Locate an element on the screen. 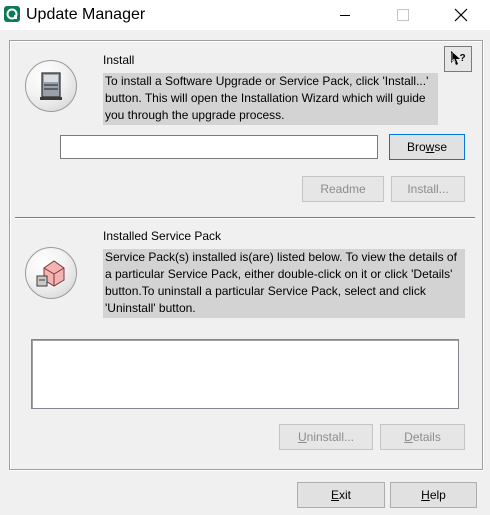 The width and height of the screenshot is (490, 515). readme-button: Readme is located at coordinates (343, 189).